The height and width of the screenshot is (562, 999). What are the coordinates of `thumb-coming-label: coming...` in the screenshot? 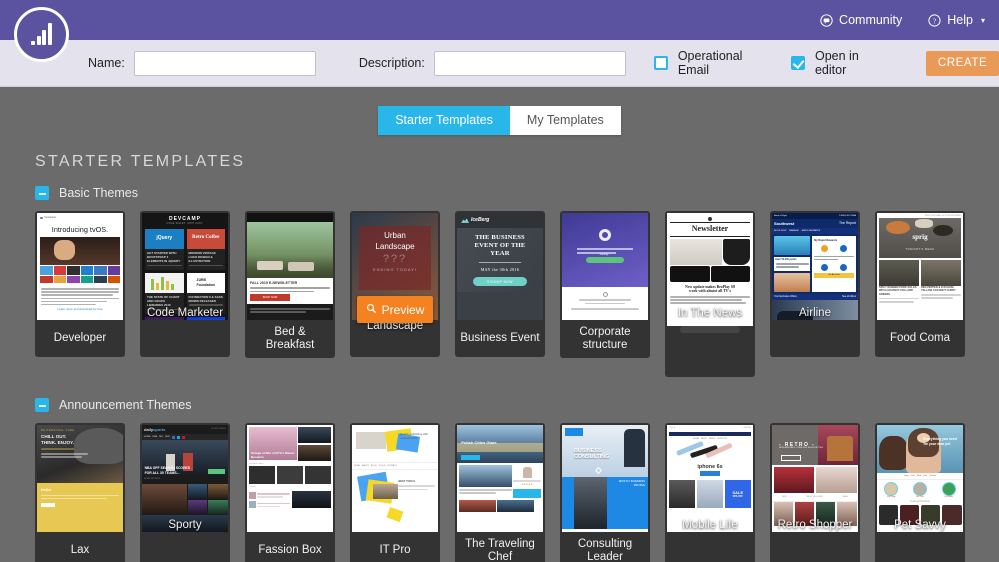 It's located at (605, 254).